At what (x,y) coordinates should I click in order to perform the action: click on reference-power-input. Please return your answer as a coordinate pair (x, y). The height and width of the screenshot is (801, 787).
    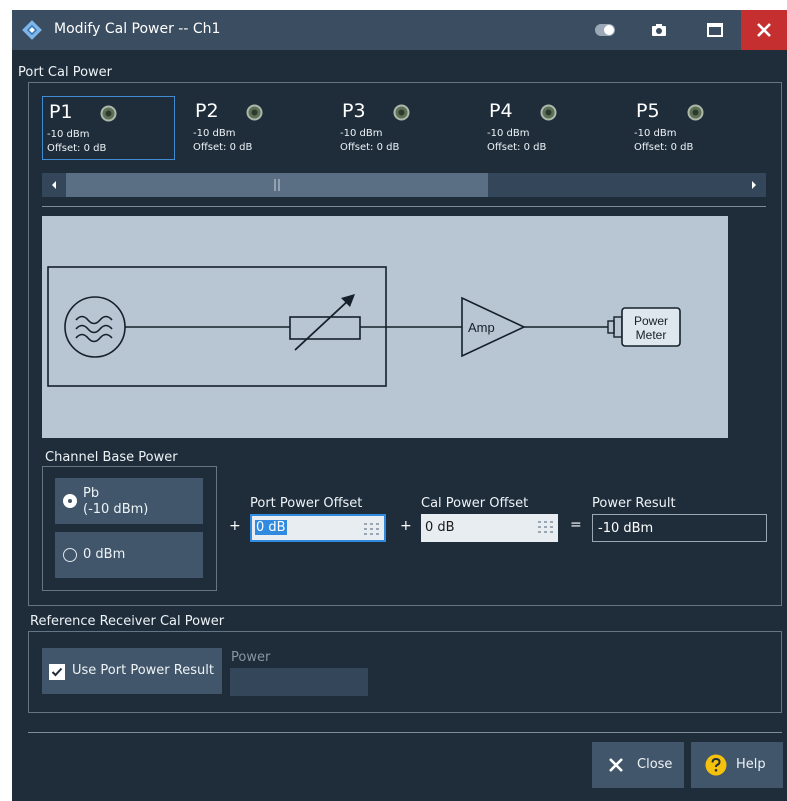
    Looking at the image, I should click on (299, 682).